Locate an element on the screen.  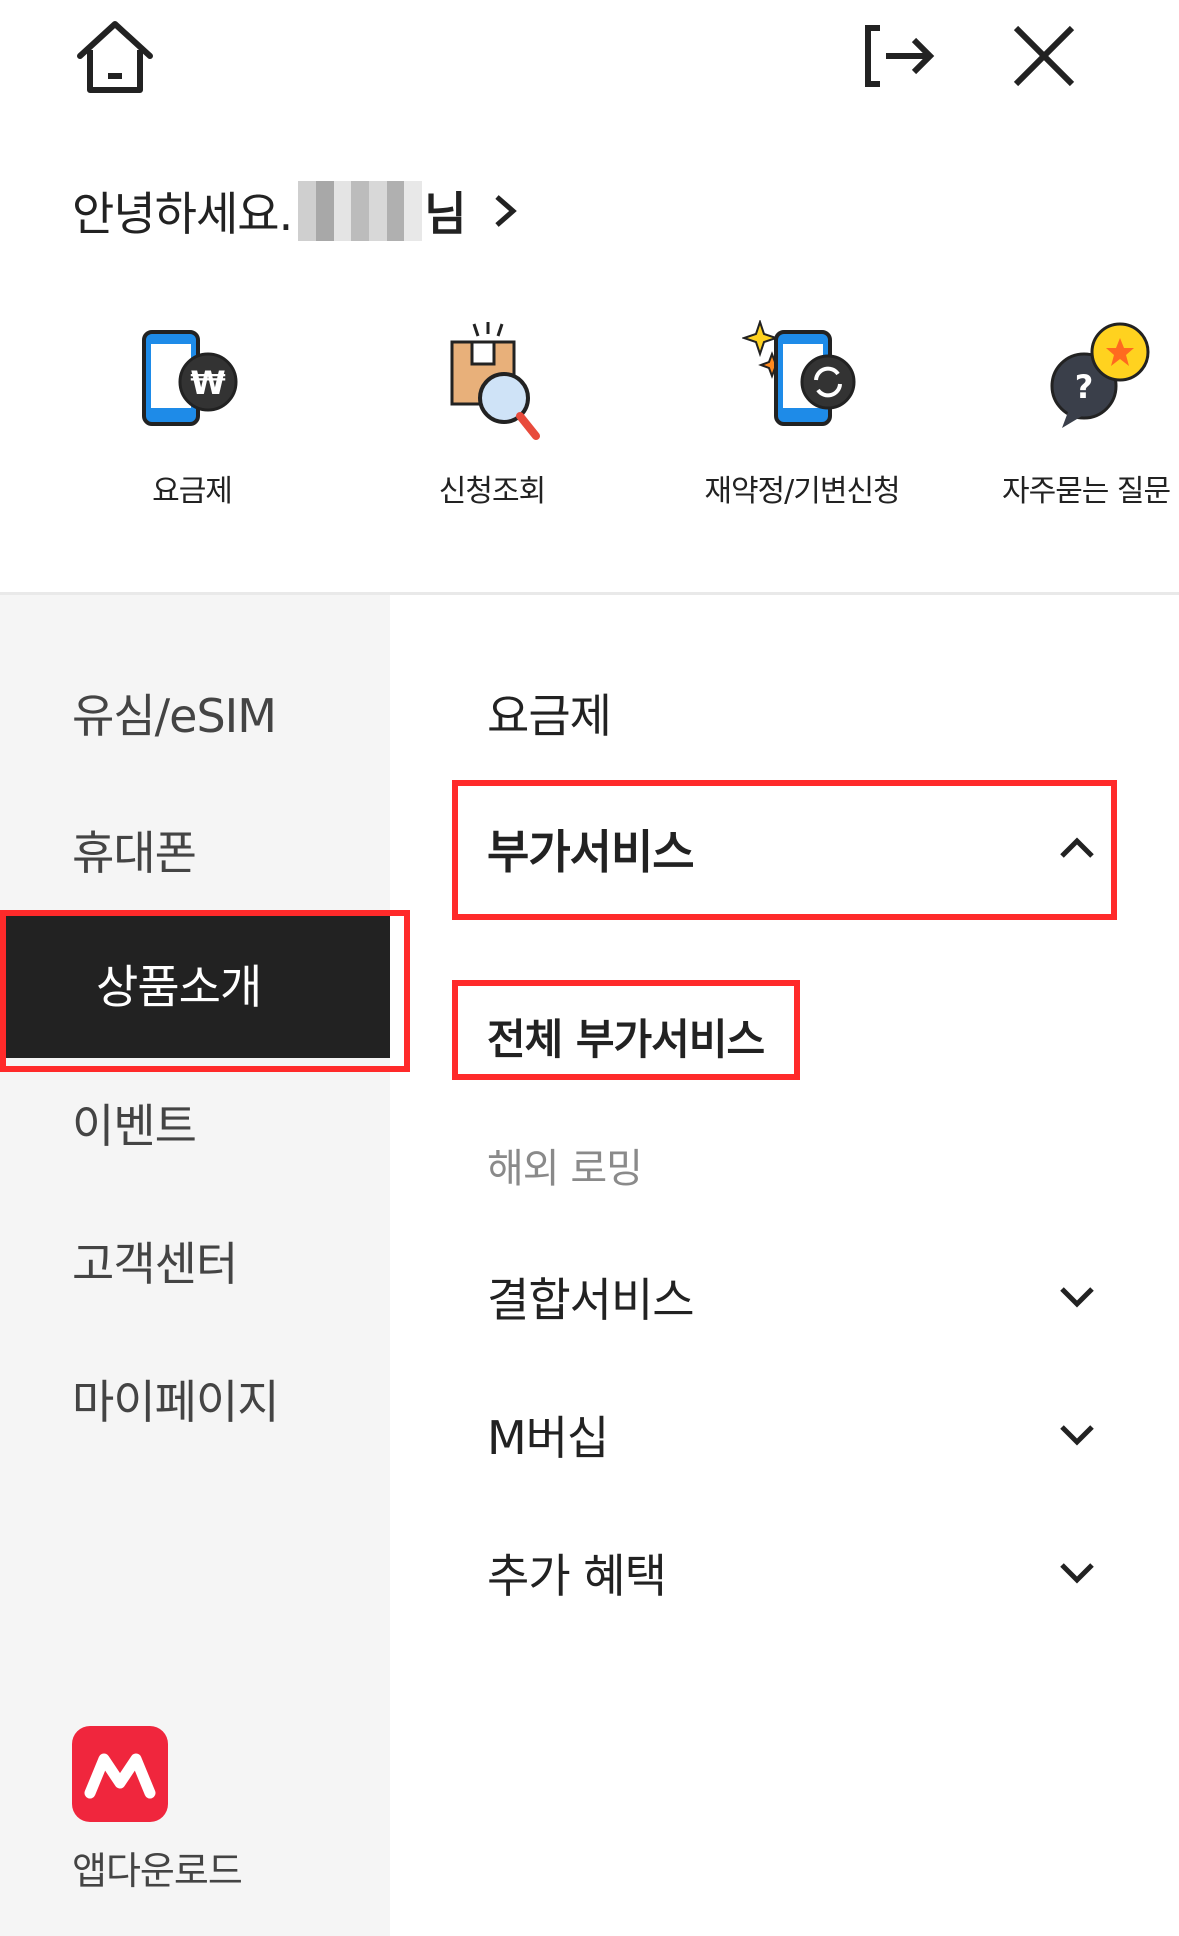
app-download-link: 앱다운로드 is located at coordinates (157, 1810).